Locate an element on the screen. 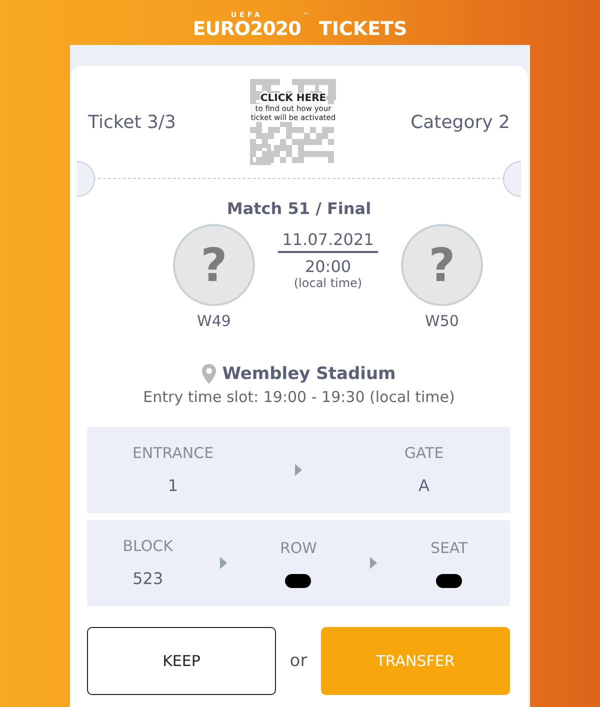 This screenshot has width=600, height=707. team-name: W49 is located at coordinates (214, 321).